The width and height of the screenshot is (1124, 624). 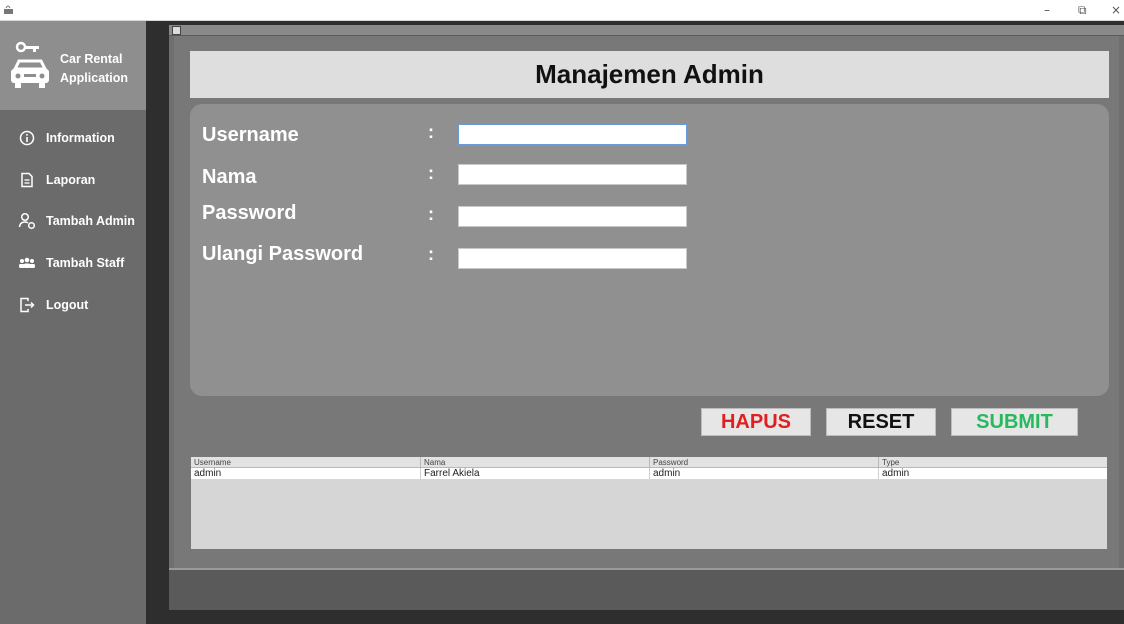 What do you see at coordinates (572, 174) in the screenshot?
I see `nama-field` at bounding box center [572, 174].